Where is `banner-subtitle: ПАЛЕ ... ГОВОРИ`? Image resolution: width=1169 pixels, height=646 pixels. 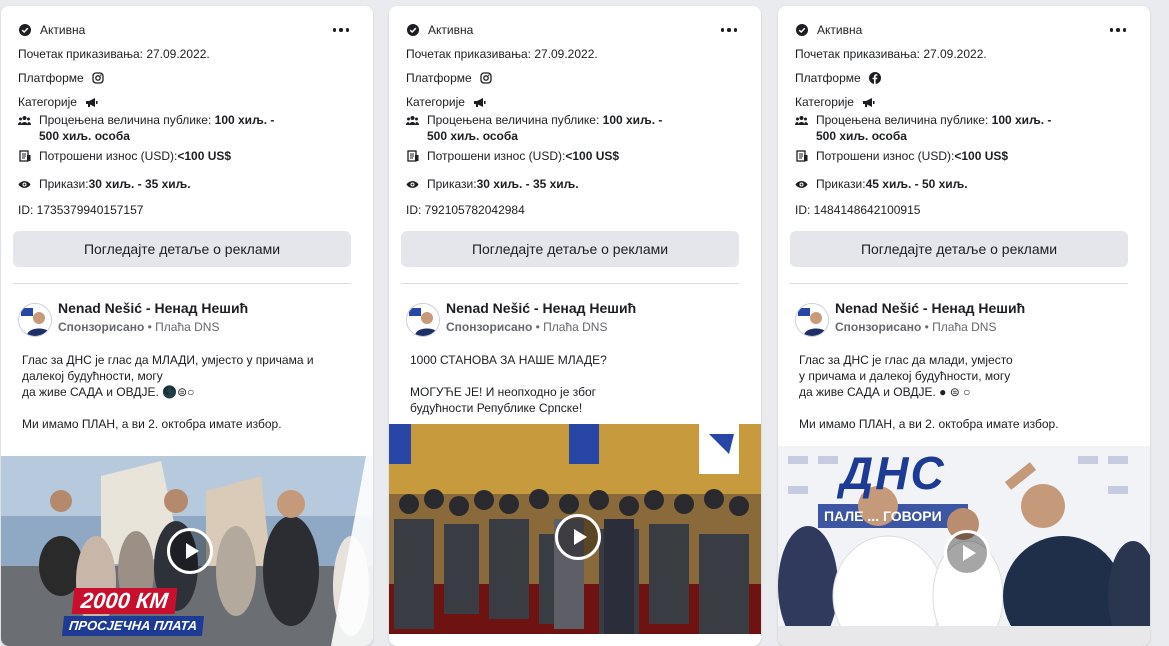 banner-subtitle: ПАЛЕ ... ГОВОРИ is located at coordinates (883, 516).